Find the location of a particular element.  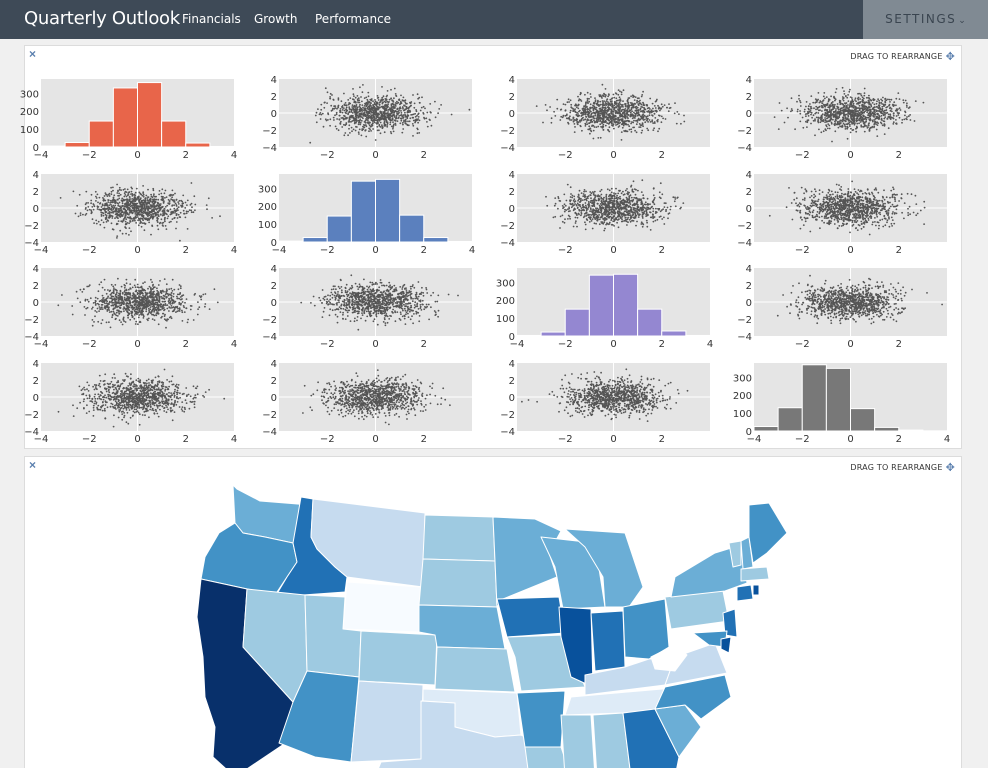

nav-link-performance: Performance is located at coordinates (353, 19).